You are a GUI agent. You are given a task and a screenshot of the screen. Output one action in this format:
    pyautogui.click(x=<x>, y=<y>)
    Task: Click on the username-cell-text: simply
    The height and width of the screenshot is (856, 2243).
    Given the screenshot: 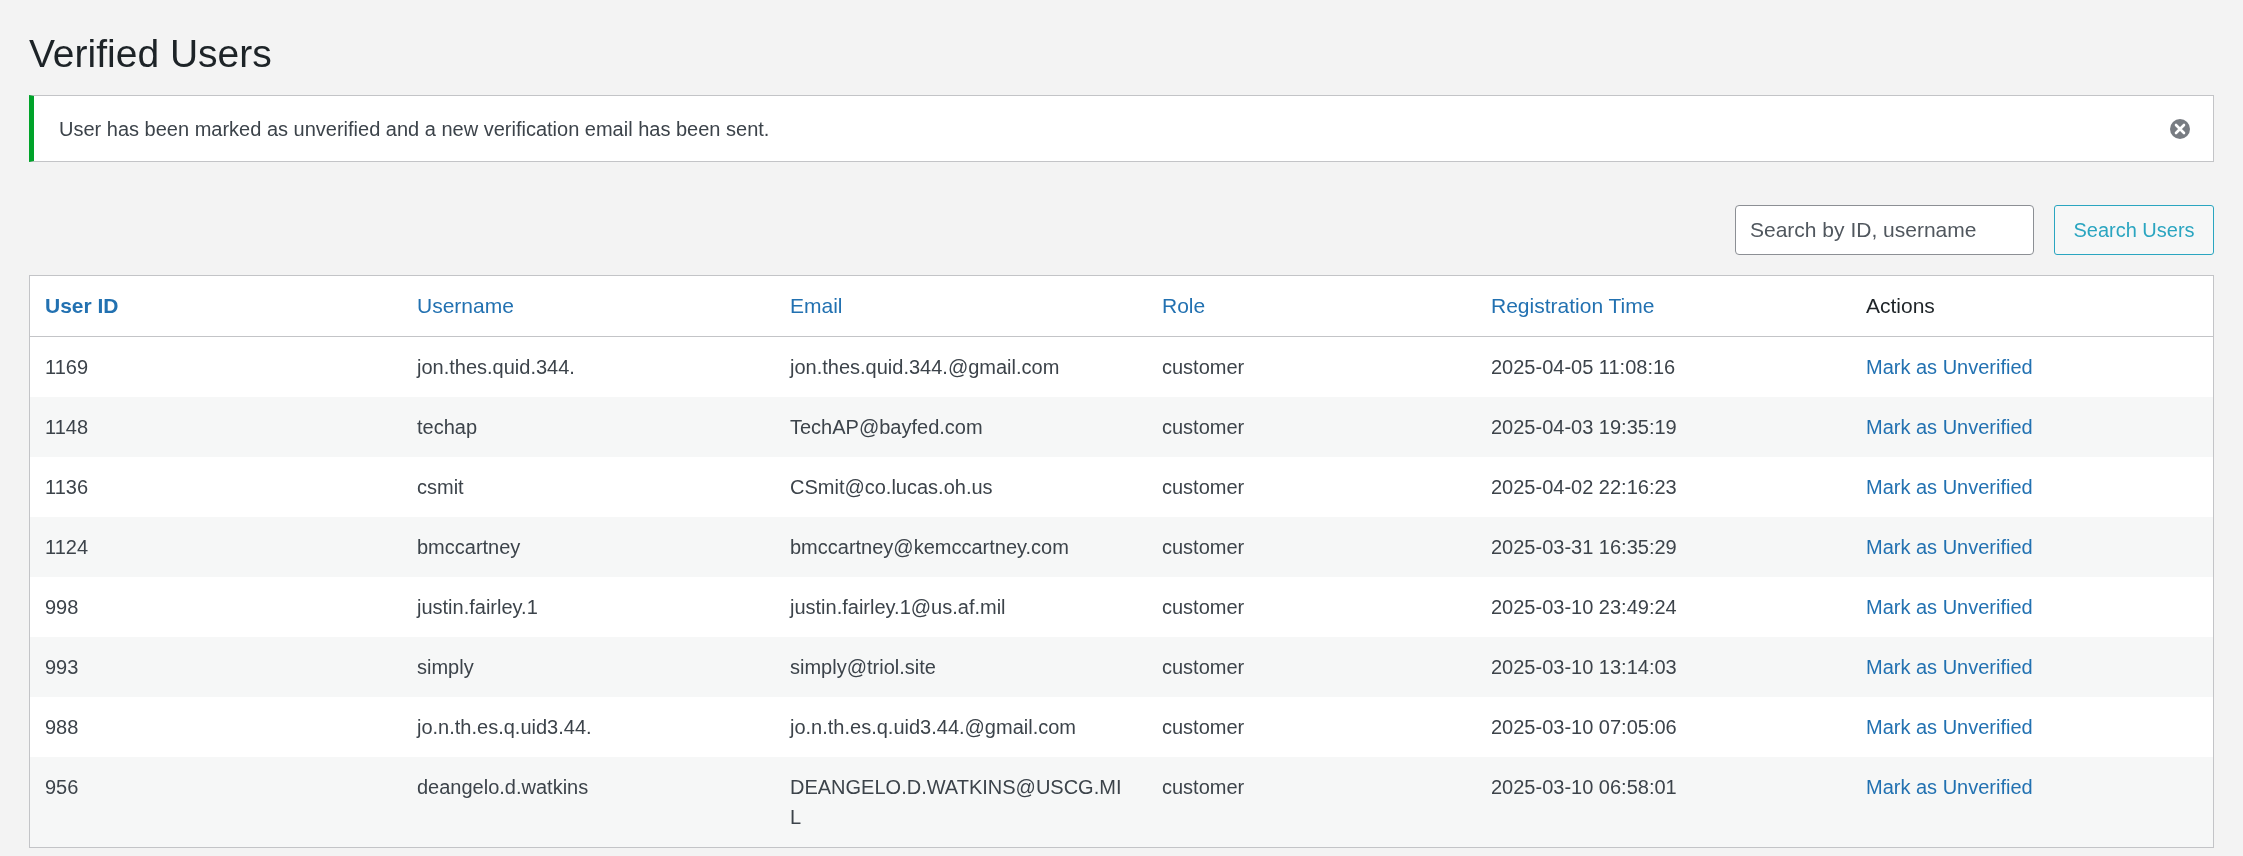 What is the action you would take?
    pyautogui.click(x=445, y=667)
    